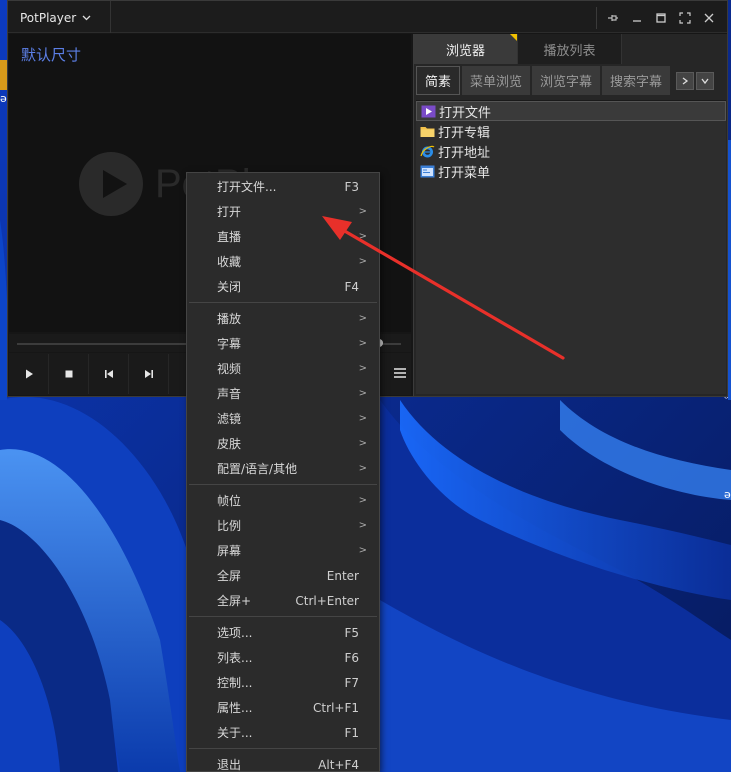 The image size is (731, 772). I want to click on list-item: 打开地址, so click(571, 151).